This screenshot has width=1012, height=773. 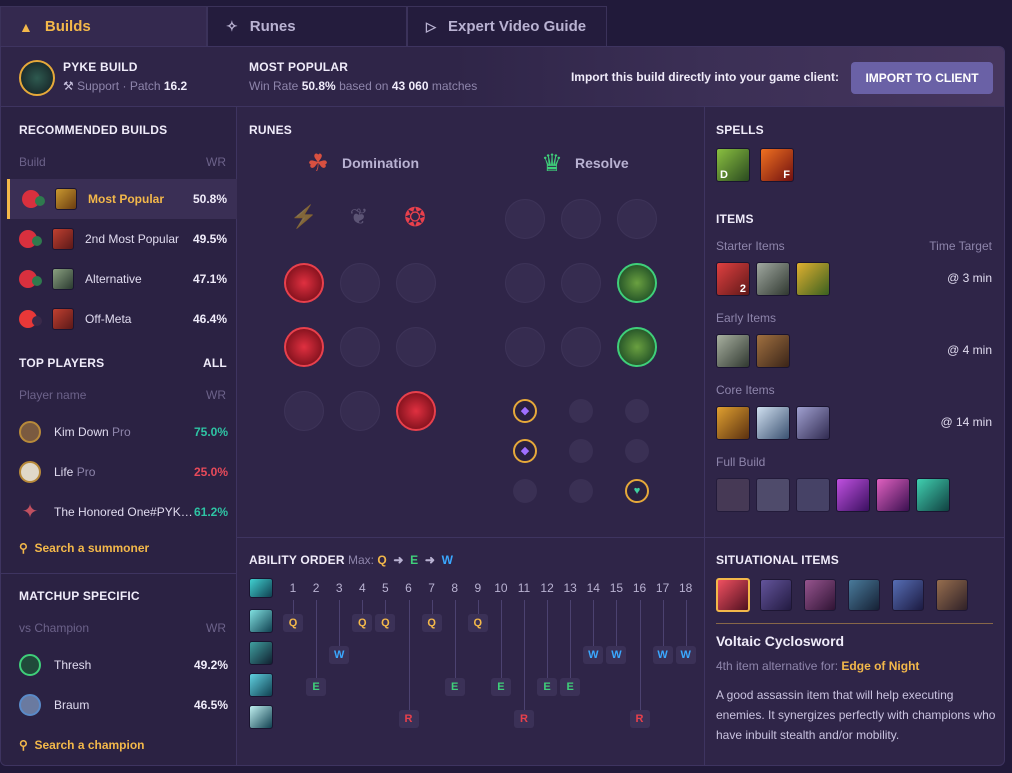 What do you see at coordinates (119, 665) in the screenshot?
I see `matchup-row: Thresh 49.2%` at bounding box center [119, 665].